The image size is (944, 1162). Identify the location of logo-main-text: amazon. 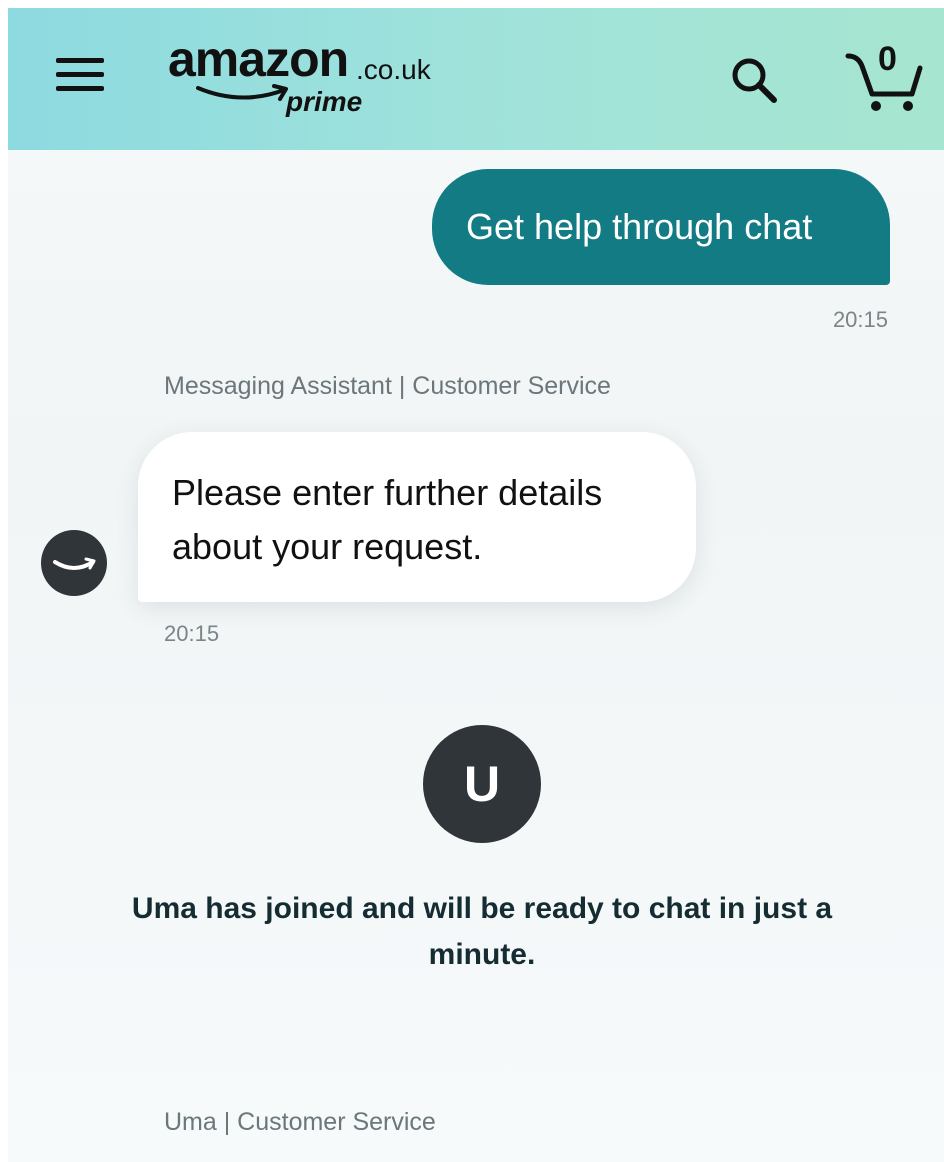
(258, 59).